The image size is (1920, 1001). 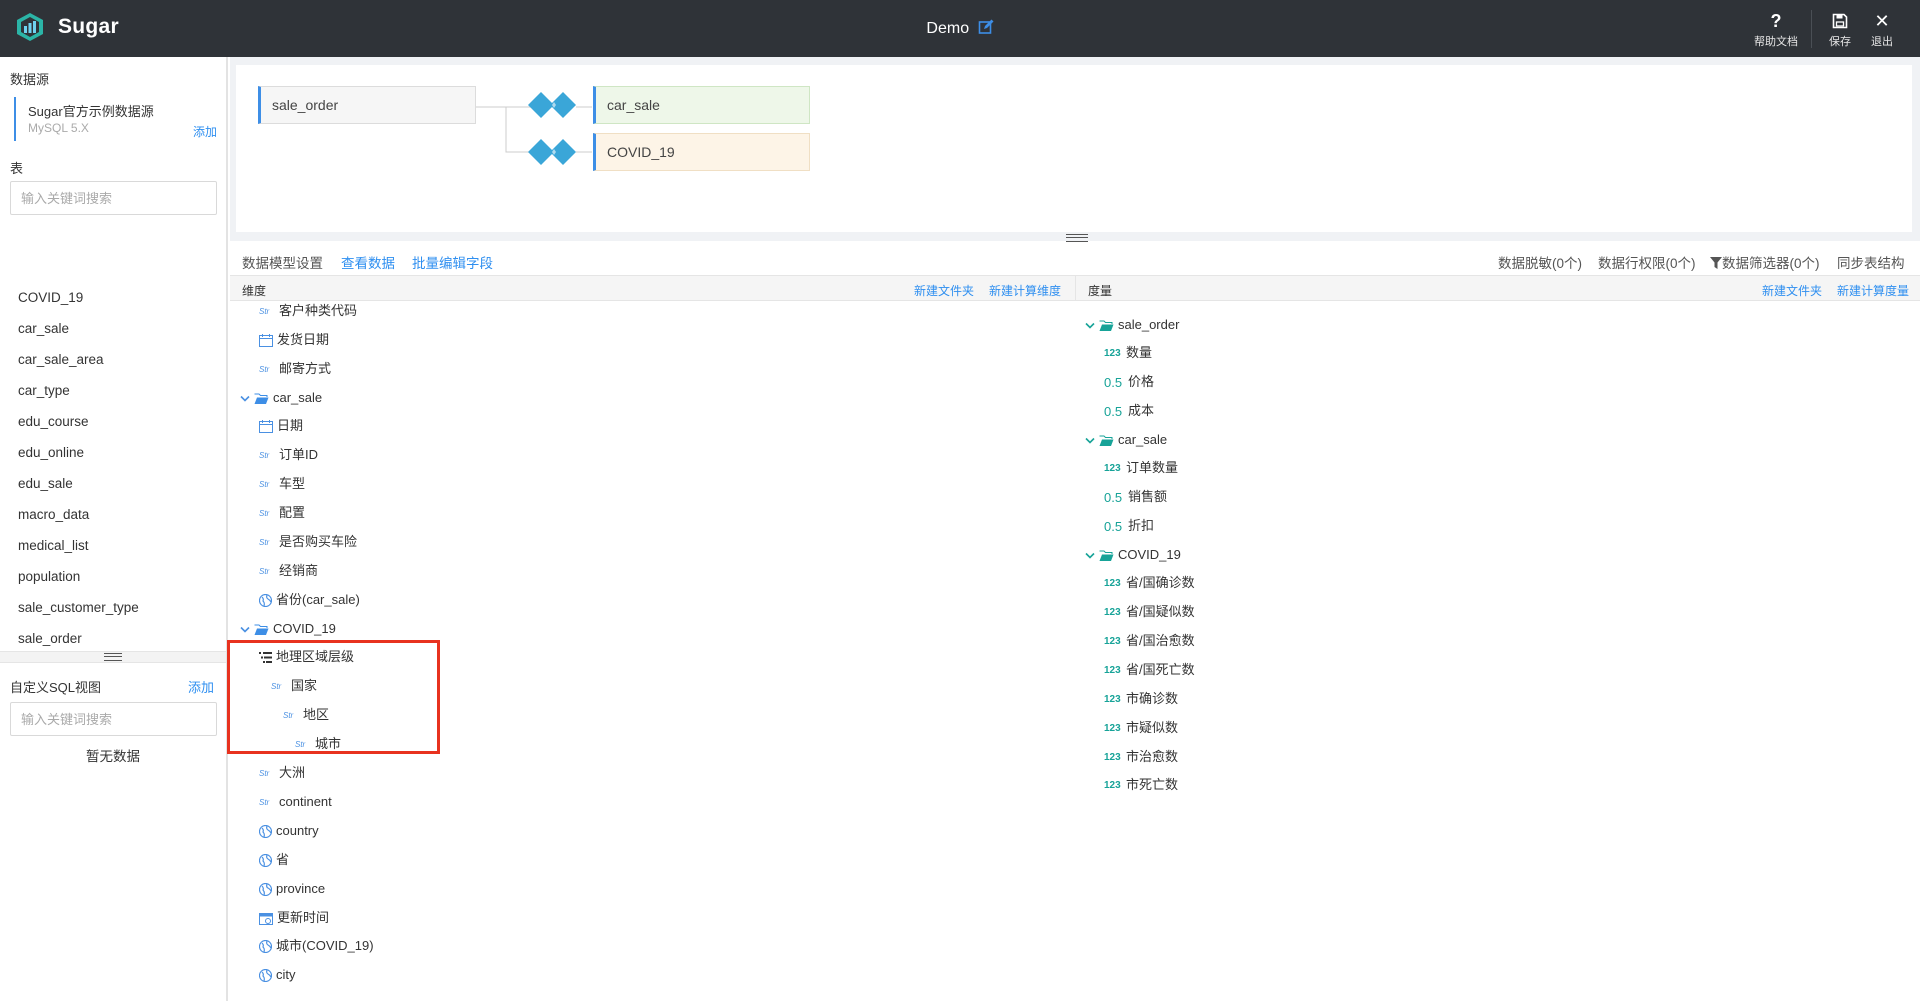 I want to click on field-label: 数量, so click(x=1139, y=352).